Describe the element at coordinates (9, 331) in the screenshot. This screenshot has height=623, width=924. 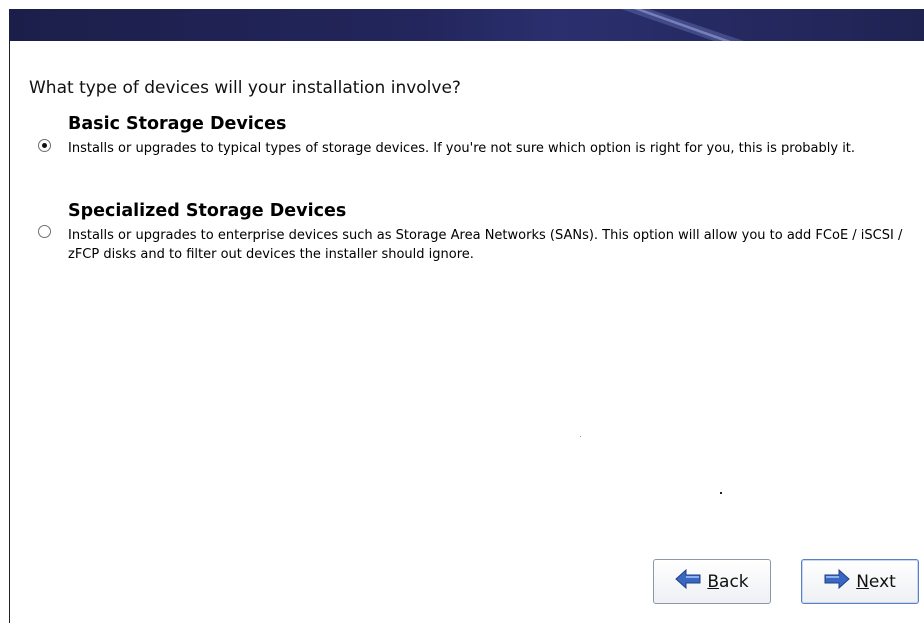
I see `window-left-border` at that location.